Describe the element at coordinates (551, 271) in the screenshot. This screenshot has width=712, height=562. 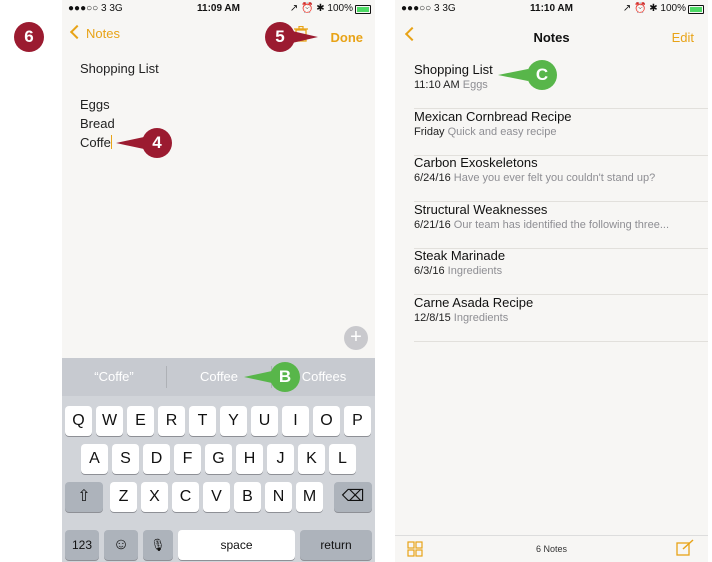
I see `note-list-item: Steak Marinade 6/3/16 Ingredients` at that location.